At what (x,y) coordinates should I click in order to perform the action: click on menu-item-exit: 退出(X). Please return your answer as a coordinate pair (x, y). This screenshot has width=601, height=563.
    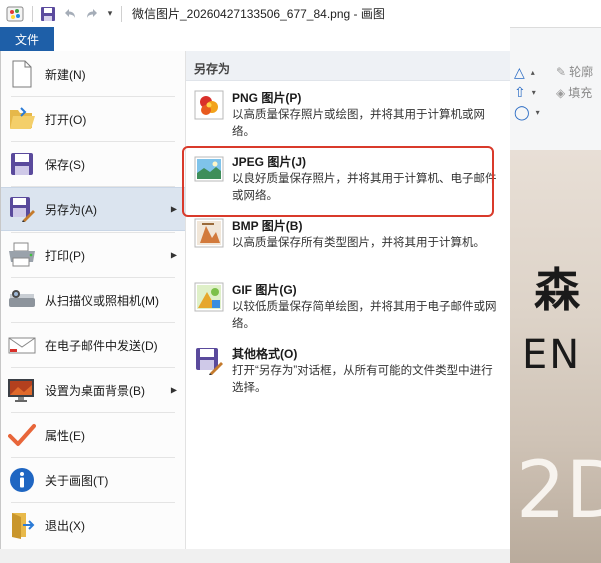
    Looking at the image, I should click on (93, 525).